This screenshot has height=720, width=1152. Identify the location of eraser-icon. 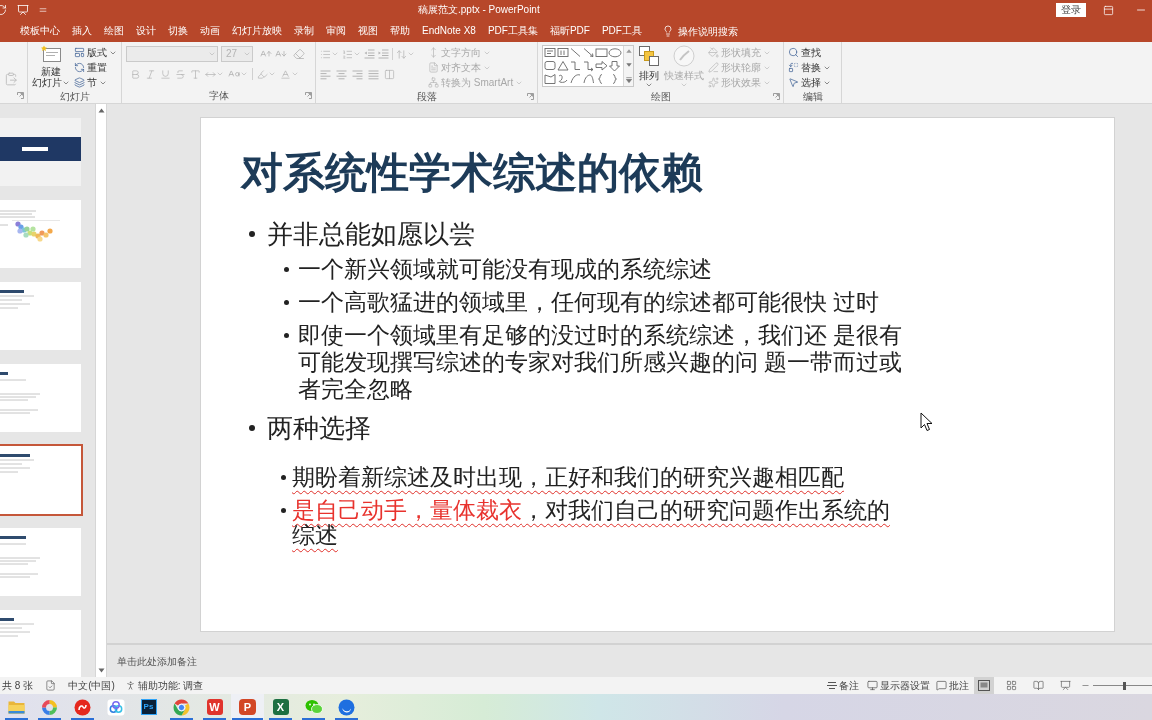
(299, 54).